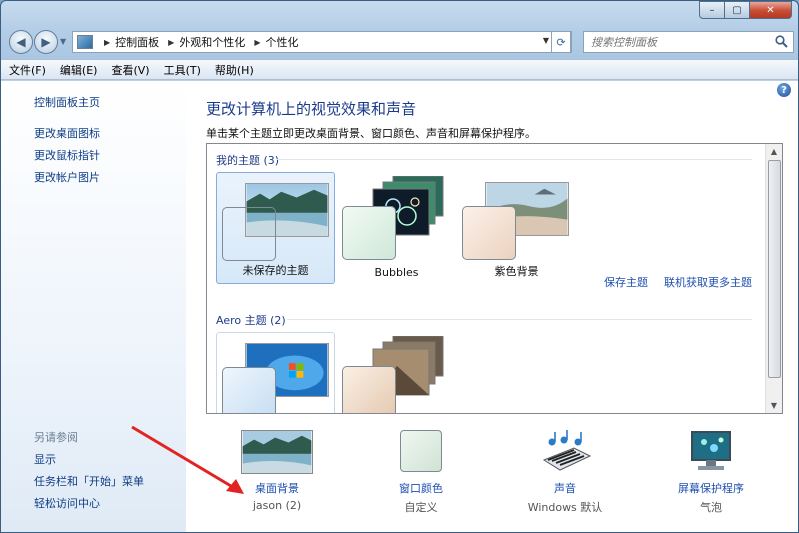 The image size is (799, 533). Describe the element at coordinates (281, 42) in the screenshot. I see `breadcrumb-personalization: 个性化` at that location.